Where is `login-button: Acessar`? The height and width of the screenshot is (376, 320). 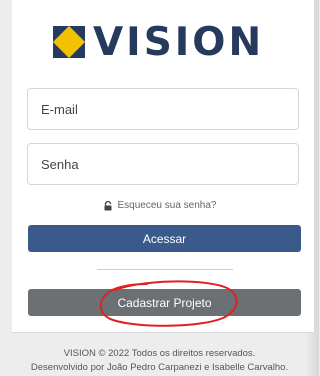 login-button: Acessar is located at coordinates (164, 238).